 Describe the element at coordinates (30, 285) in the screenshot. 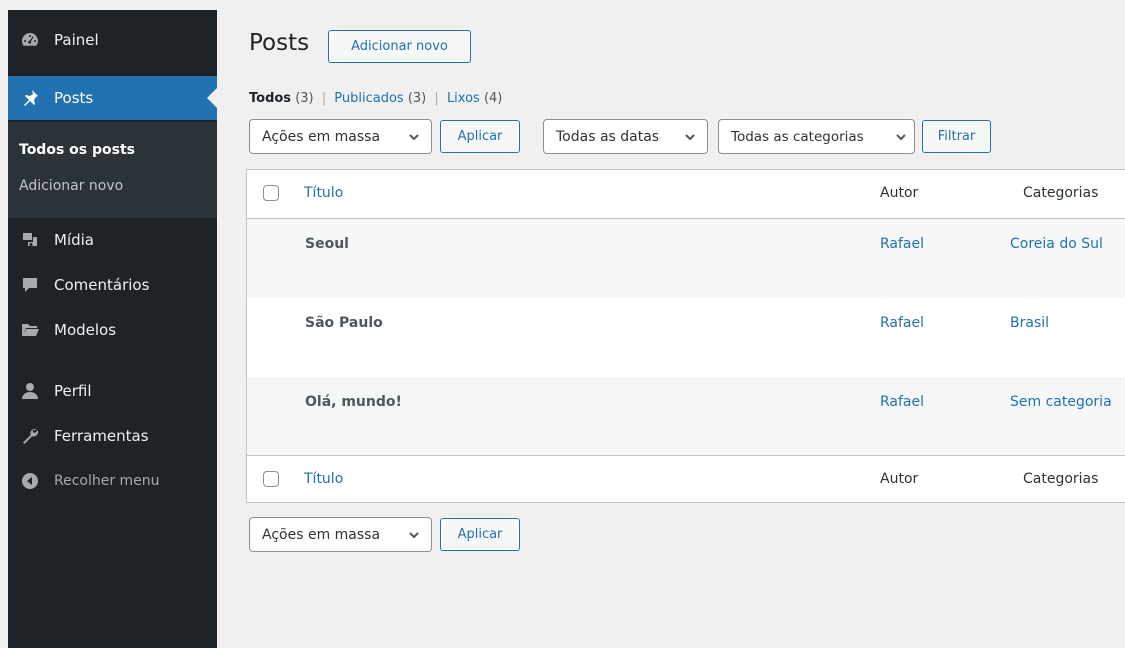

I see `comment-icon` at that location.